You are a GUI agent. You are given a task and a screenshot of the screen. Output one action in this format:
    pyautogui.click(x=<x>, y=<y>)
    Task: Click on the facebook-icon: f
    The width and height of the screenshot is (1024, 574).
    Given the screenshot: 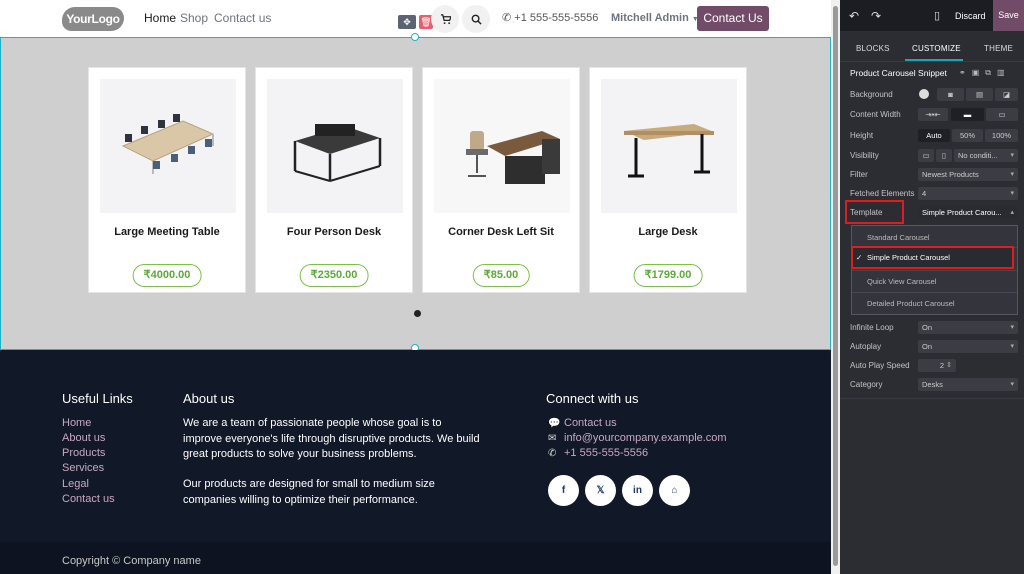 What is the action you would take?
    pyautogui.click(x=563, y=490)
    